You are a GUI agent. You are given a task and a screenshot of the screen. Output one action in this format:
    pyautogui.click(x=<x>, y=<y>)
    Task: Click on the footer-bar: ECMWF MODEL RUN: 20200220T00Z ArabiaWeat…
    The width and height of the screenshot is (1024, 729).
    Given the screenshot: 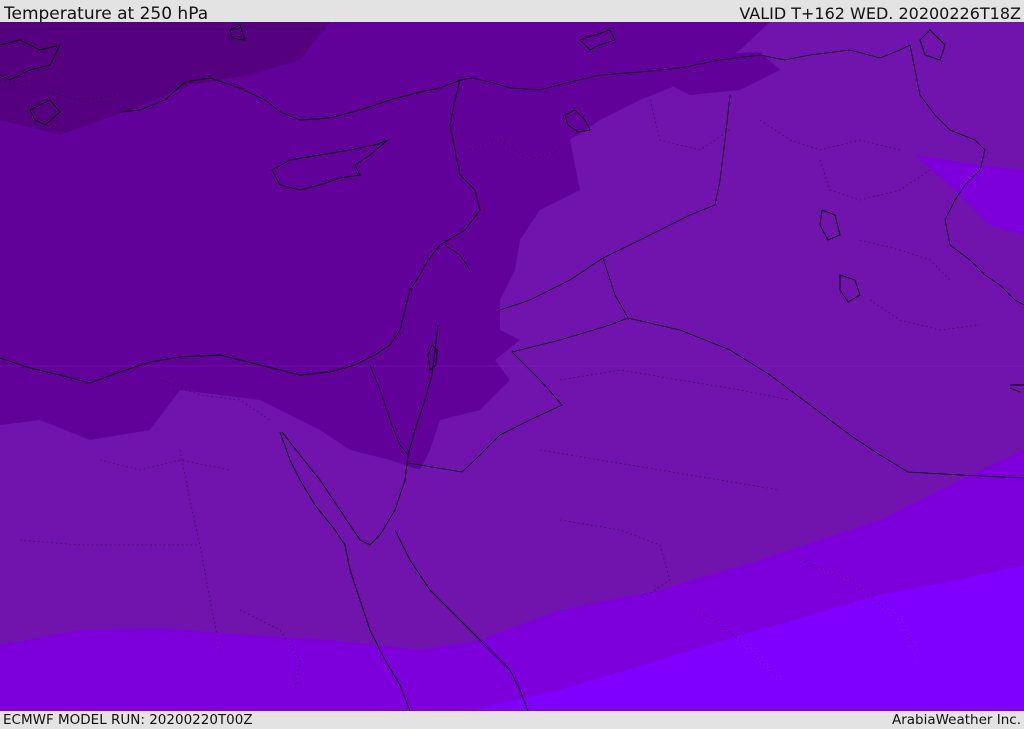 What is the action you would take?
    pyautogui.click(x=512, y=720)
    